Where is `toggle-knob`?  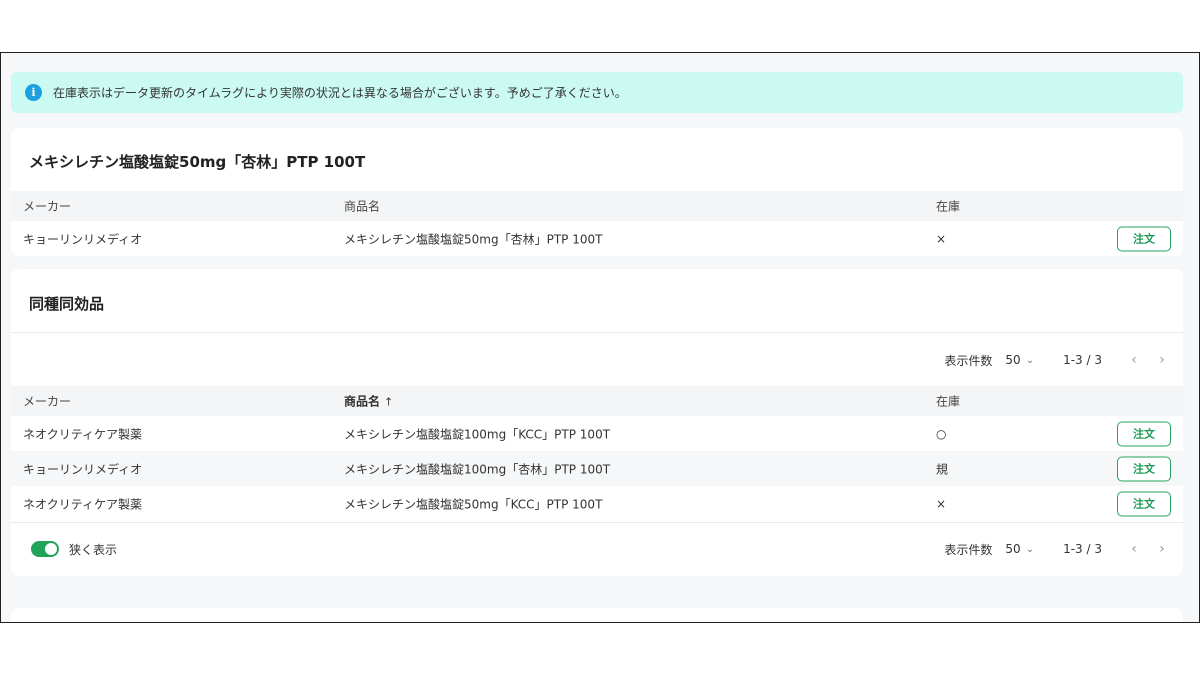
toggle-knob is located at coordinates (51, 549).